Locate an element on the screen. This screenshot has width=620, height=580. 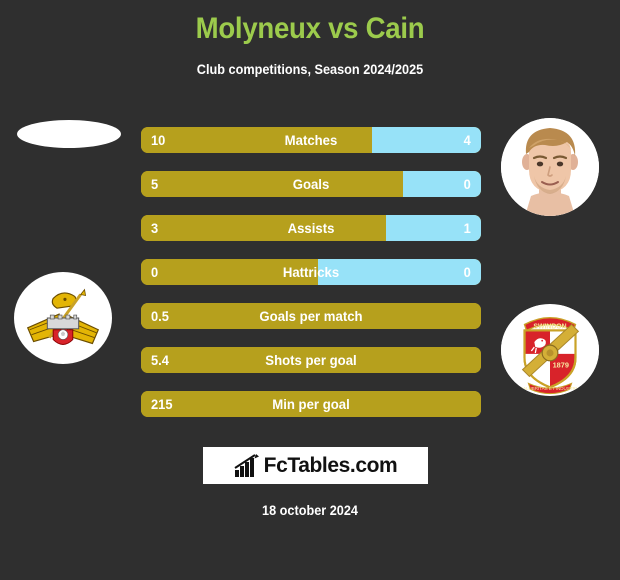
right-player-column: SWINDON 1879 SALUBRITAS ET INDUSTRIA is located at coordinates (551, 257).